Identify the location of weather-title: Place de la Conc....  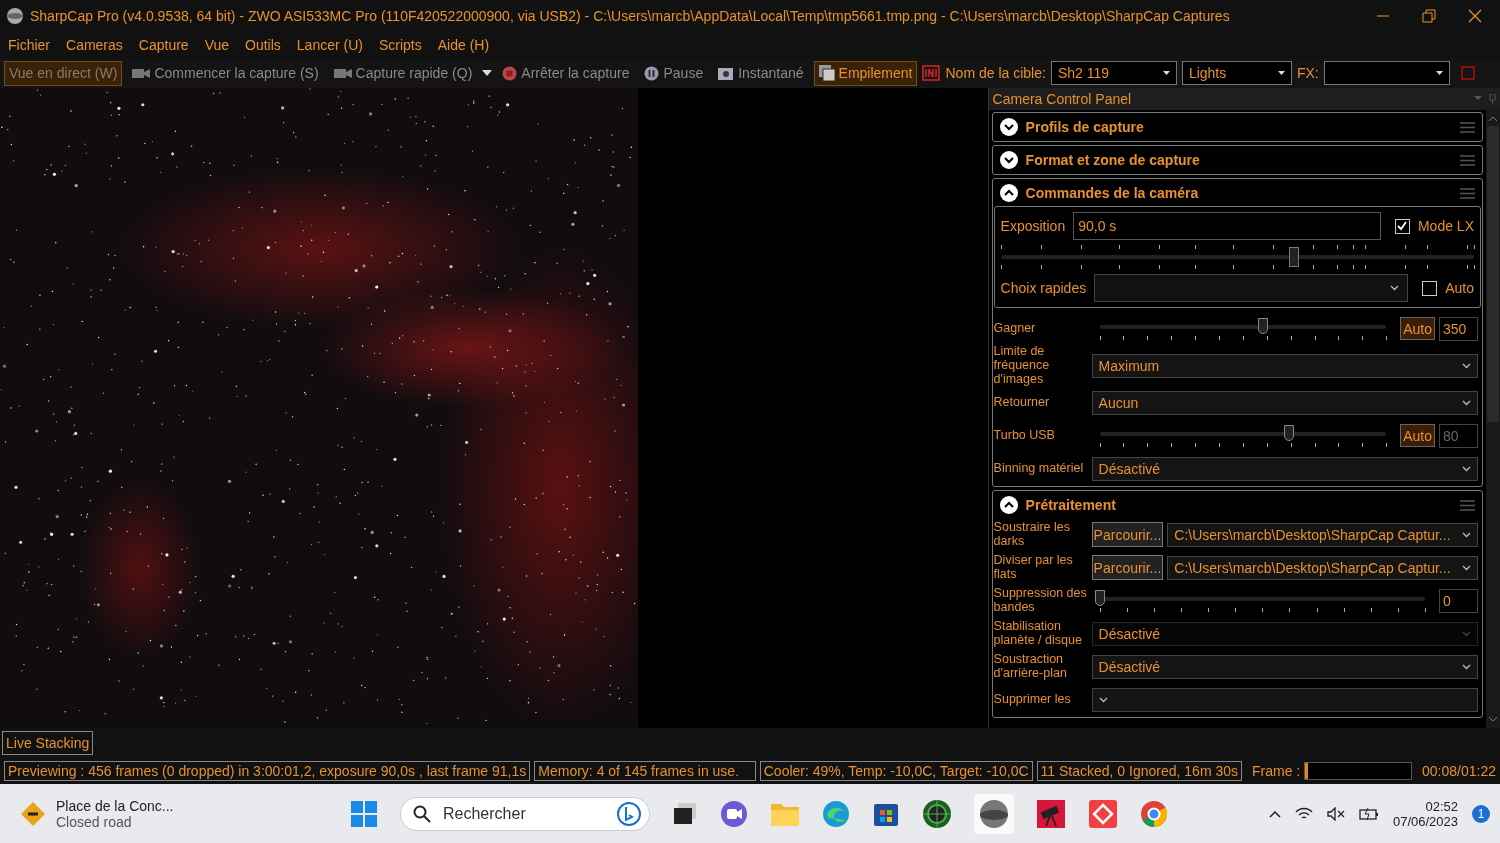
(115, 805).